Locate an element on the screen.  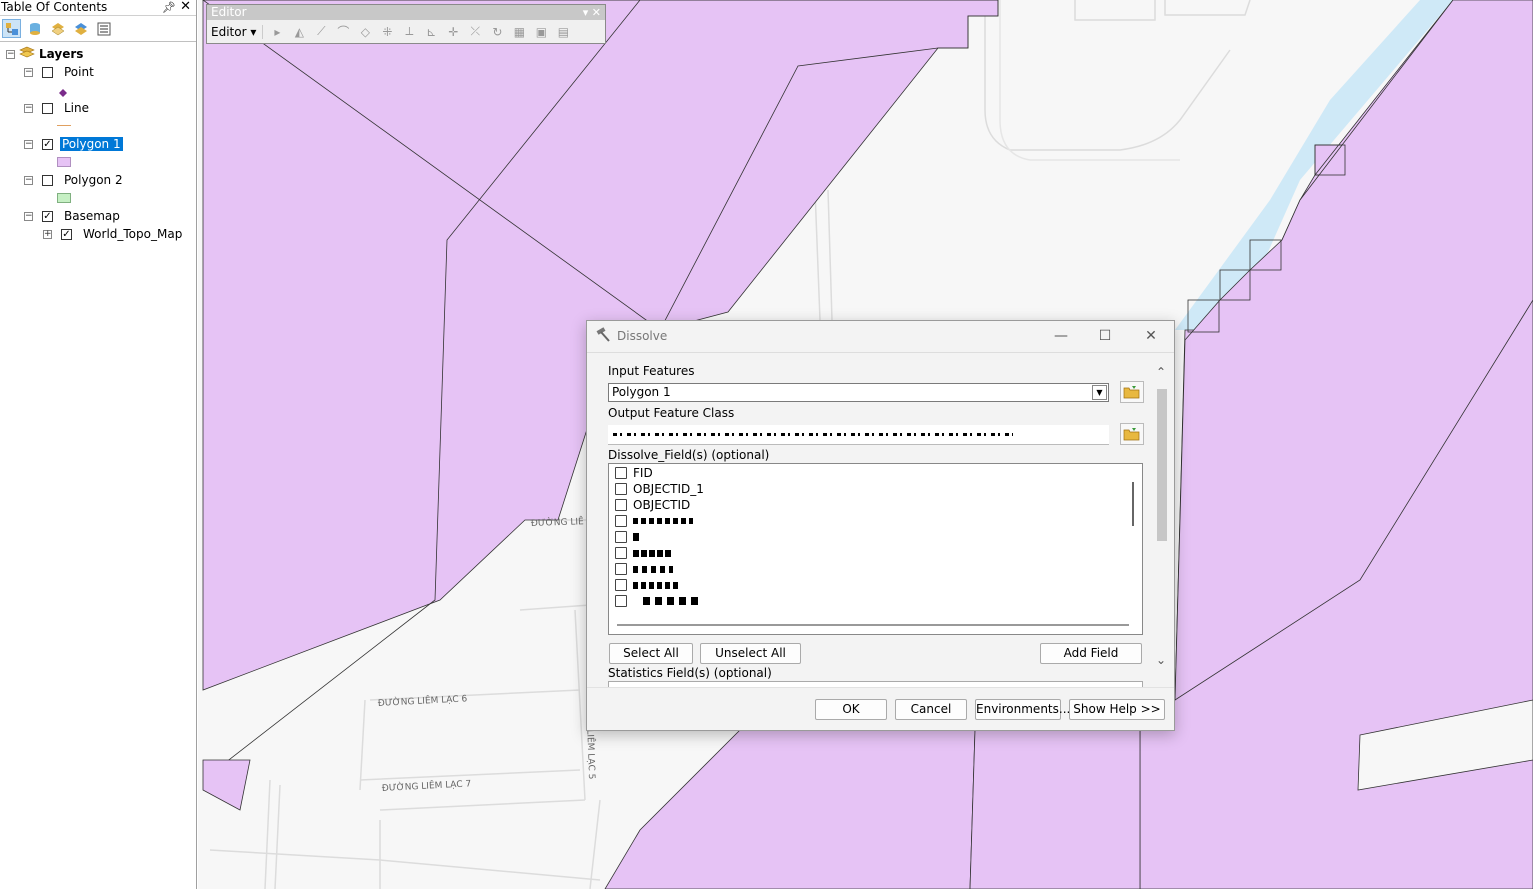
footer-divider is located at coordinates (880, 687).